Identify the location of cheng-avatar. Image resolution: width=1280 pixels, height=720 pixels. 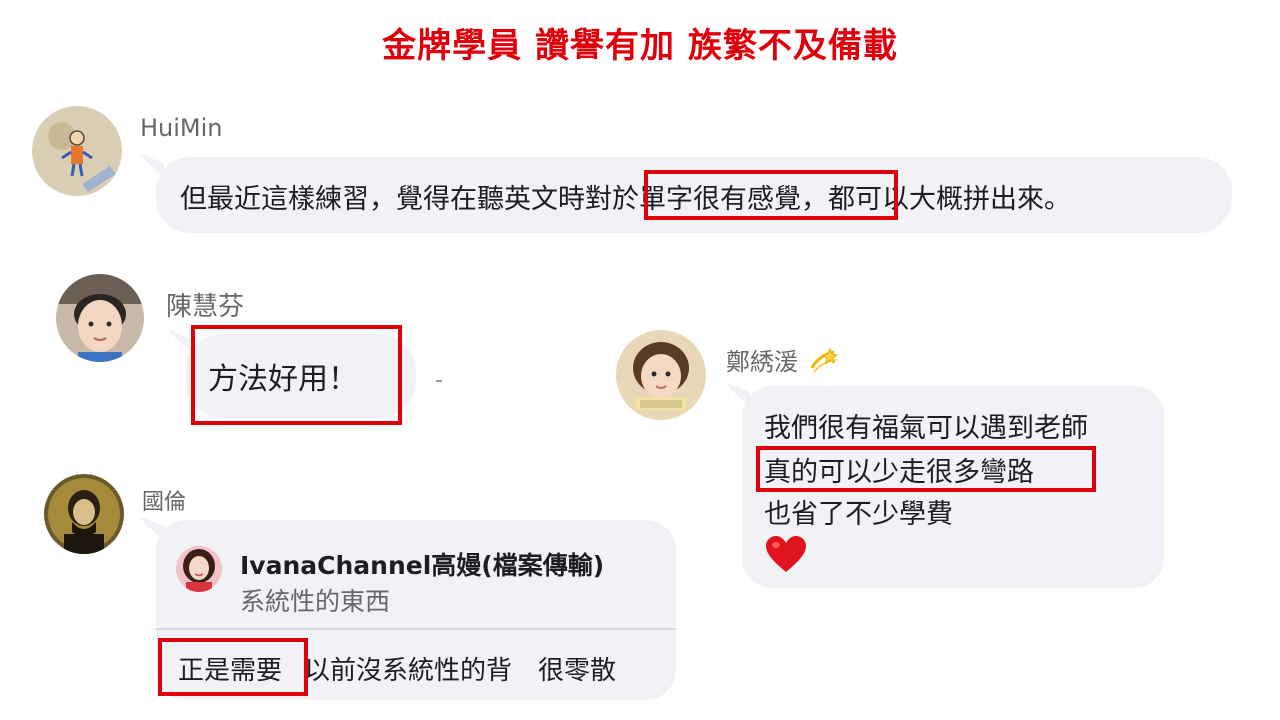
(661, 375).